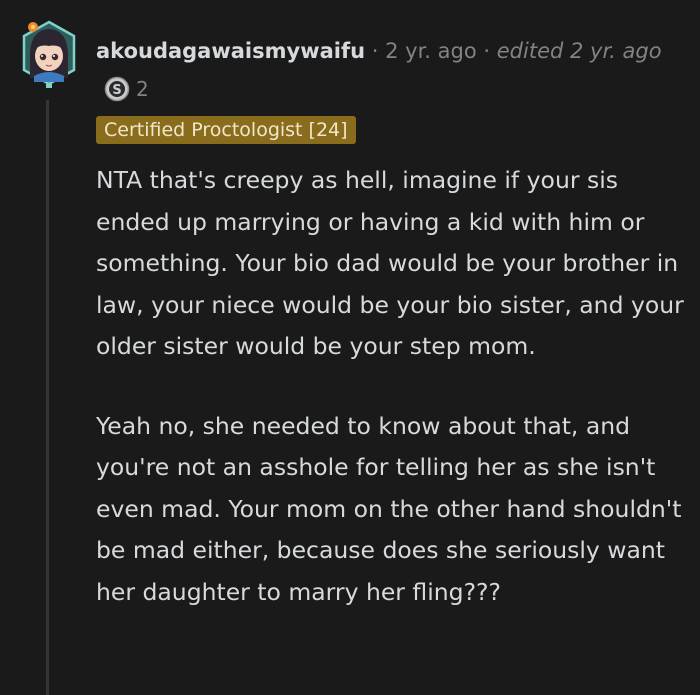  Describe the element at coordinates (230, 51) in the screenshot. I see `username-link: akoudagawaismywaifu` at that location.